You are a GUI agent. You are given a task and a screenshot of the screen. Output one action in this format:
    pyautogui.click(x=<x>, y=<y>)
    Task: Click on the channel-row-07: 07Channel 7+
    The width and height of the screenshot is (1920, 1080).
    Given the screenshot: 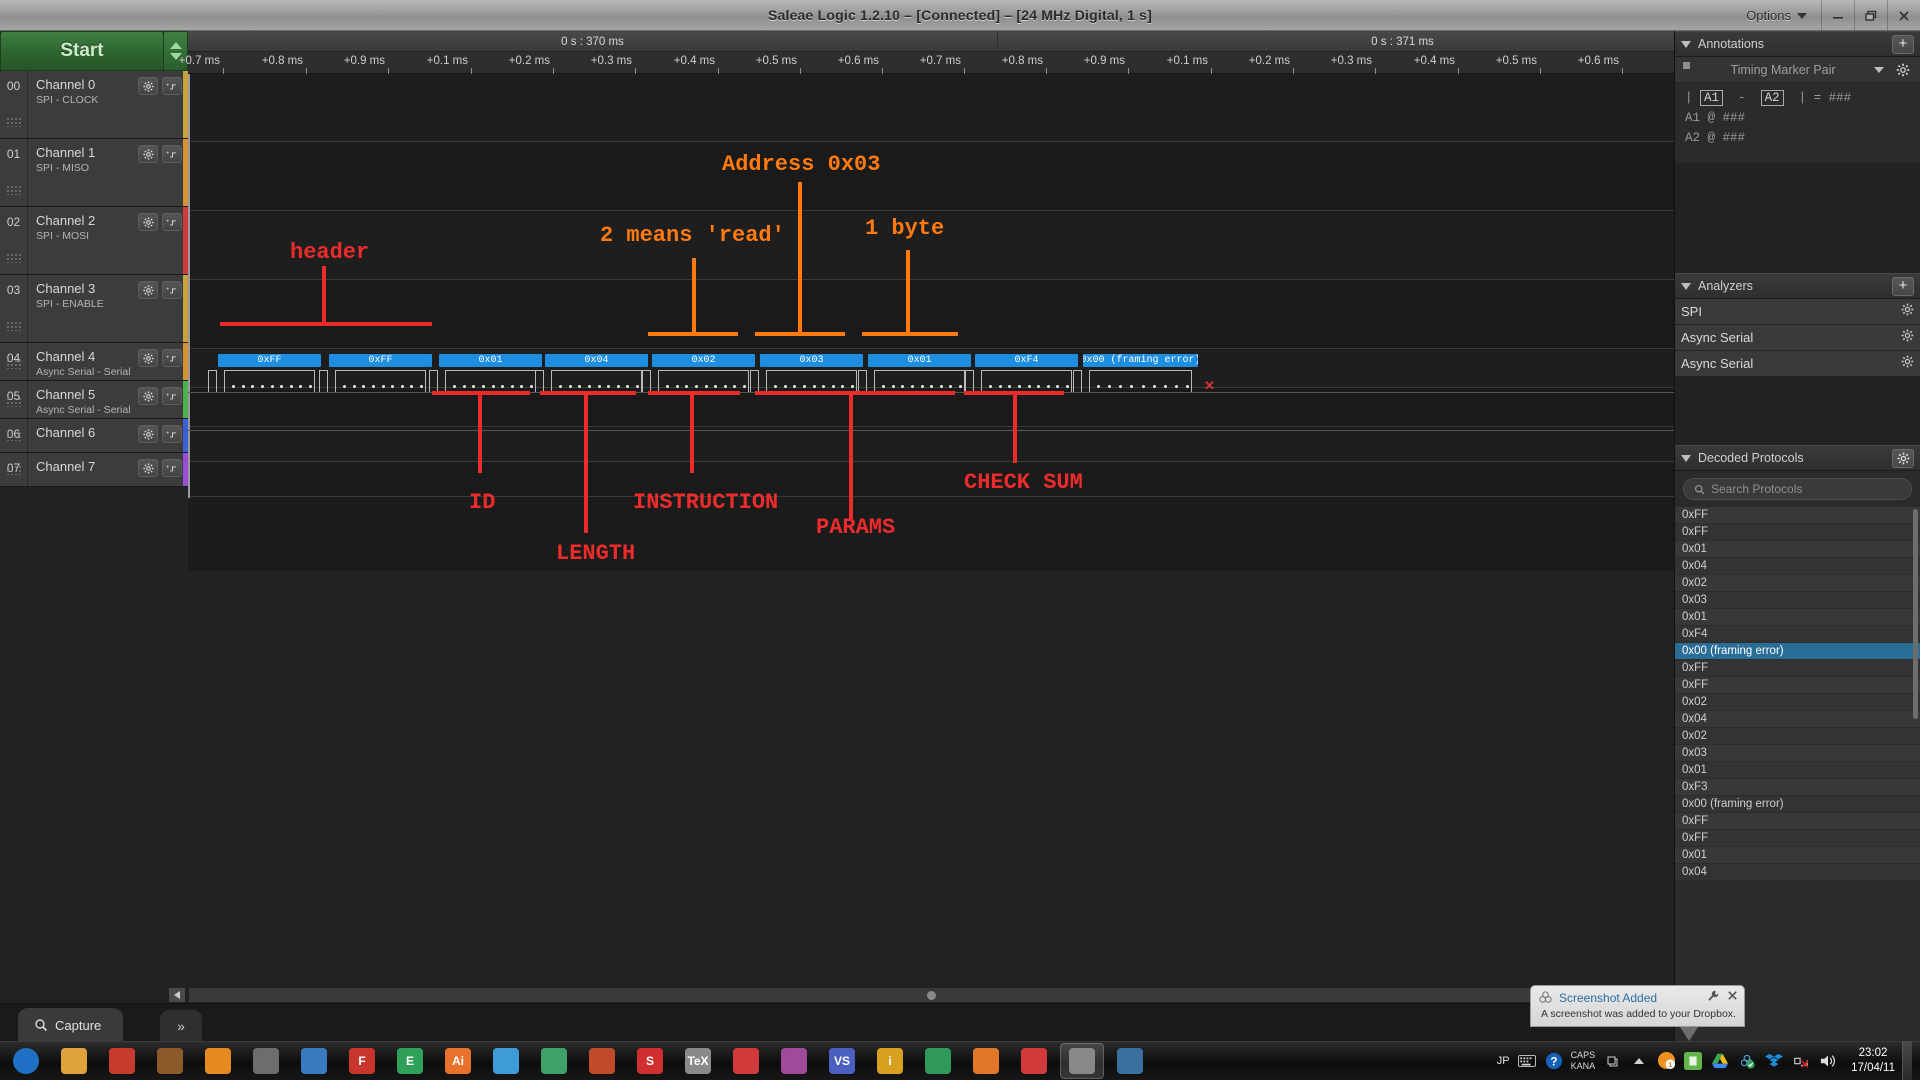 What is the action you would take?
    pyautogui.click(x=94, y=470)
    